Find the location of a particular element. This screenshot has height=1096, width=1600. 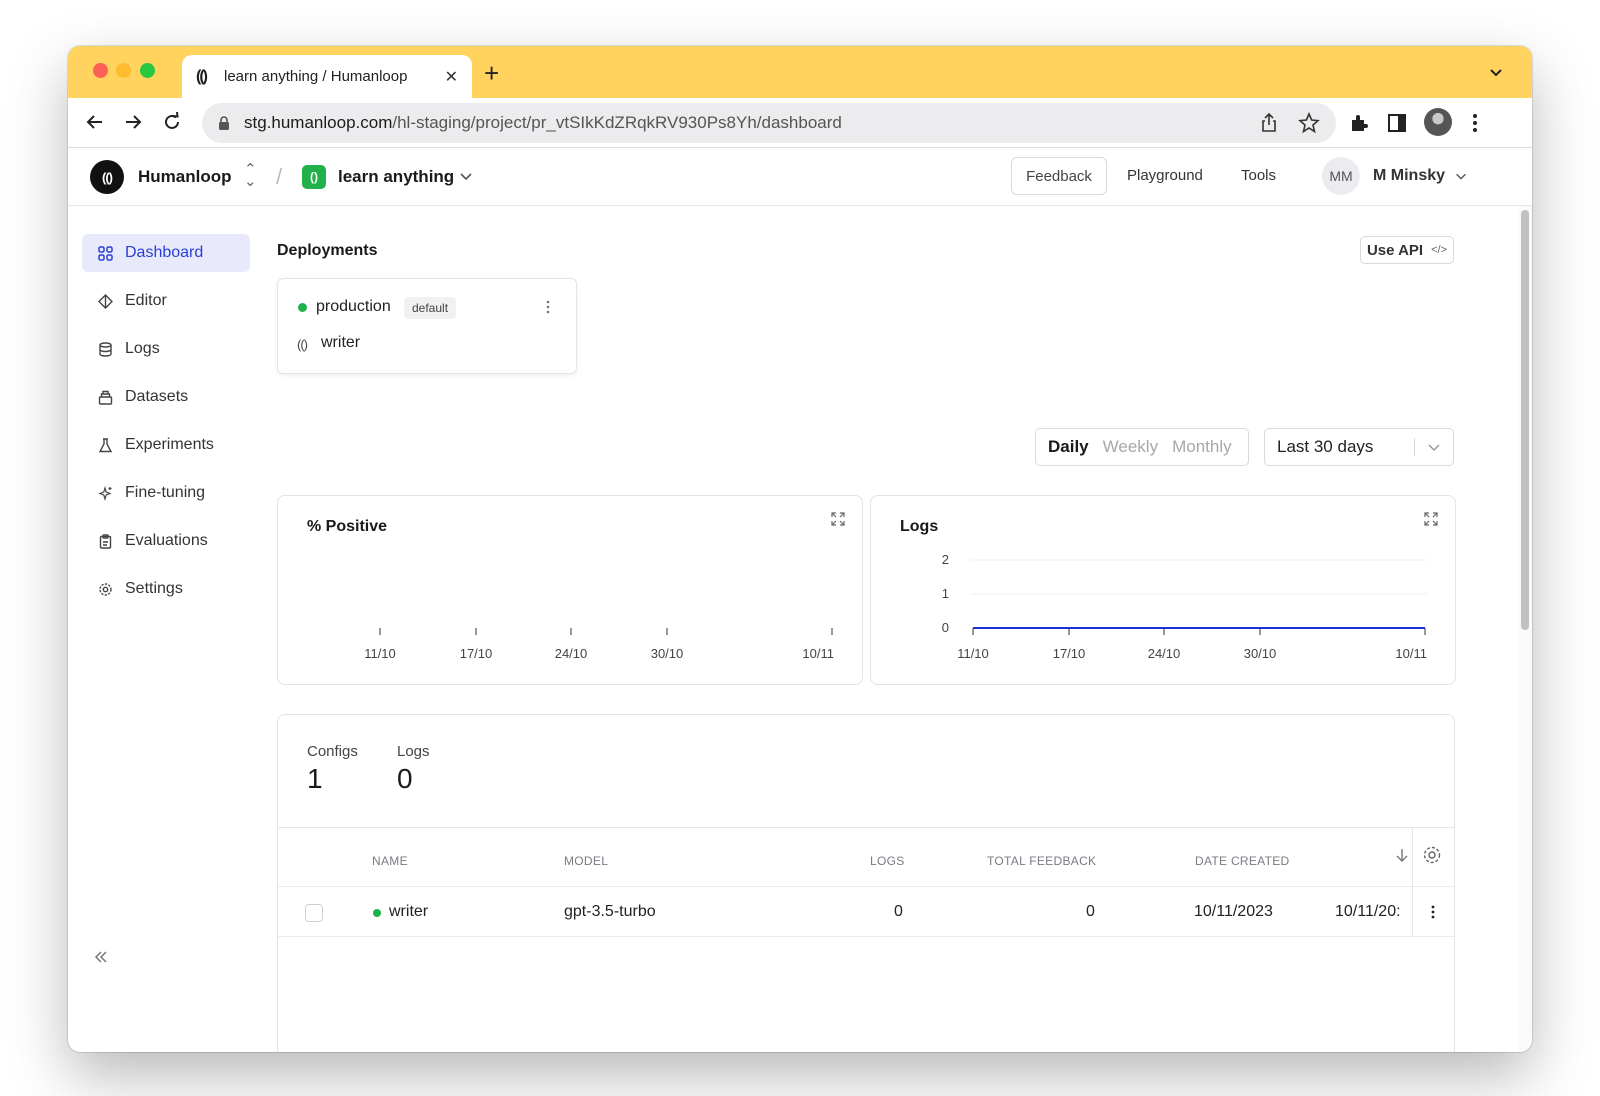

sidebar-item-settings: Settings is located at coordinates (166, 589).